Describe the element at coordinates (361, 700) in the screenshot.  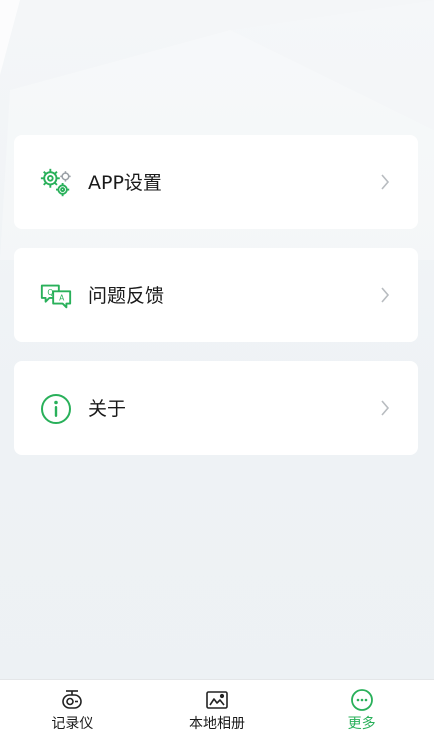
I see `more-icon` at that location.